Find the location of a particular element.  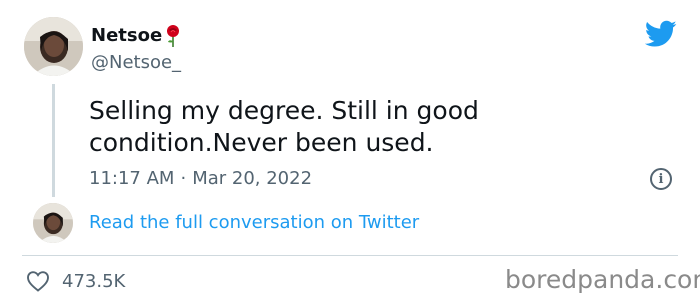

handle: @Netsoe_ is located at coordinates (136, 62).